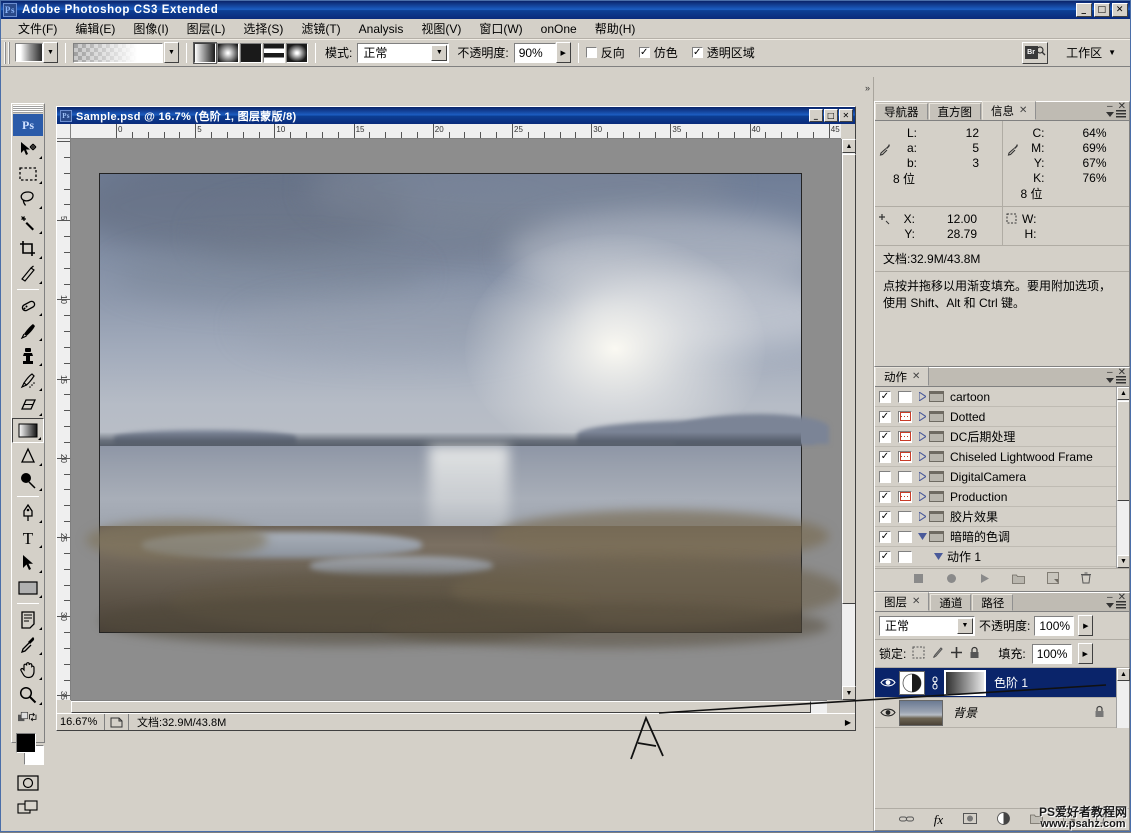  Describe the element at coordinates (28, 109) in the screenshot. I see `toolbox-grip` at that location.